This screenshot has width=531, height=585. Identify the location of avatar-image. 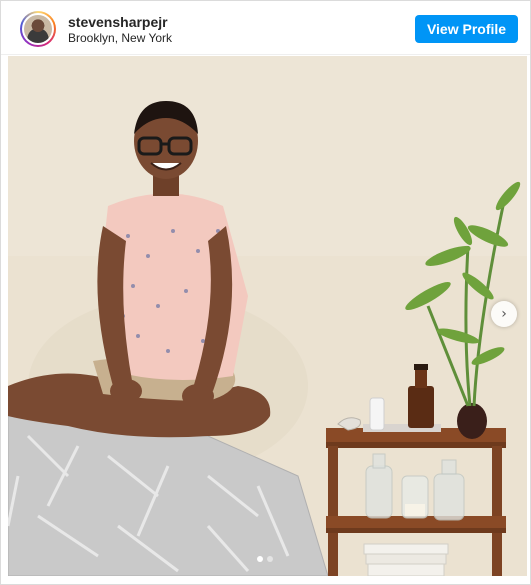
(38, 29).